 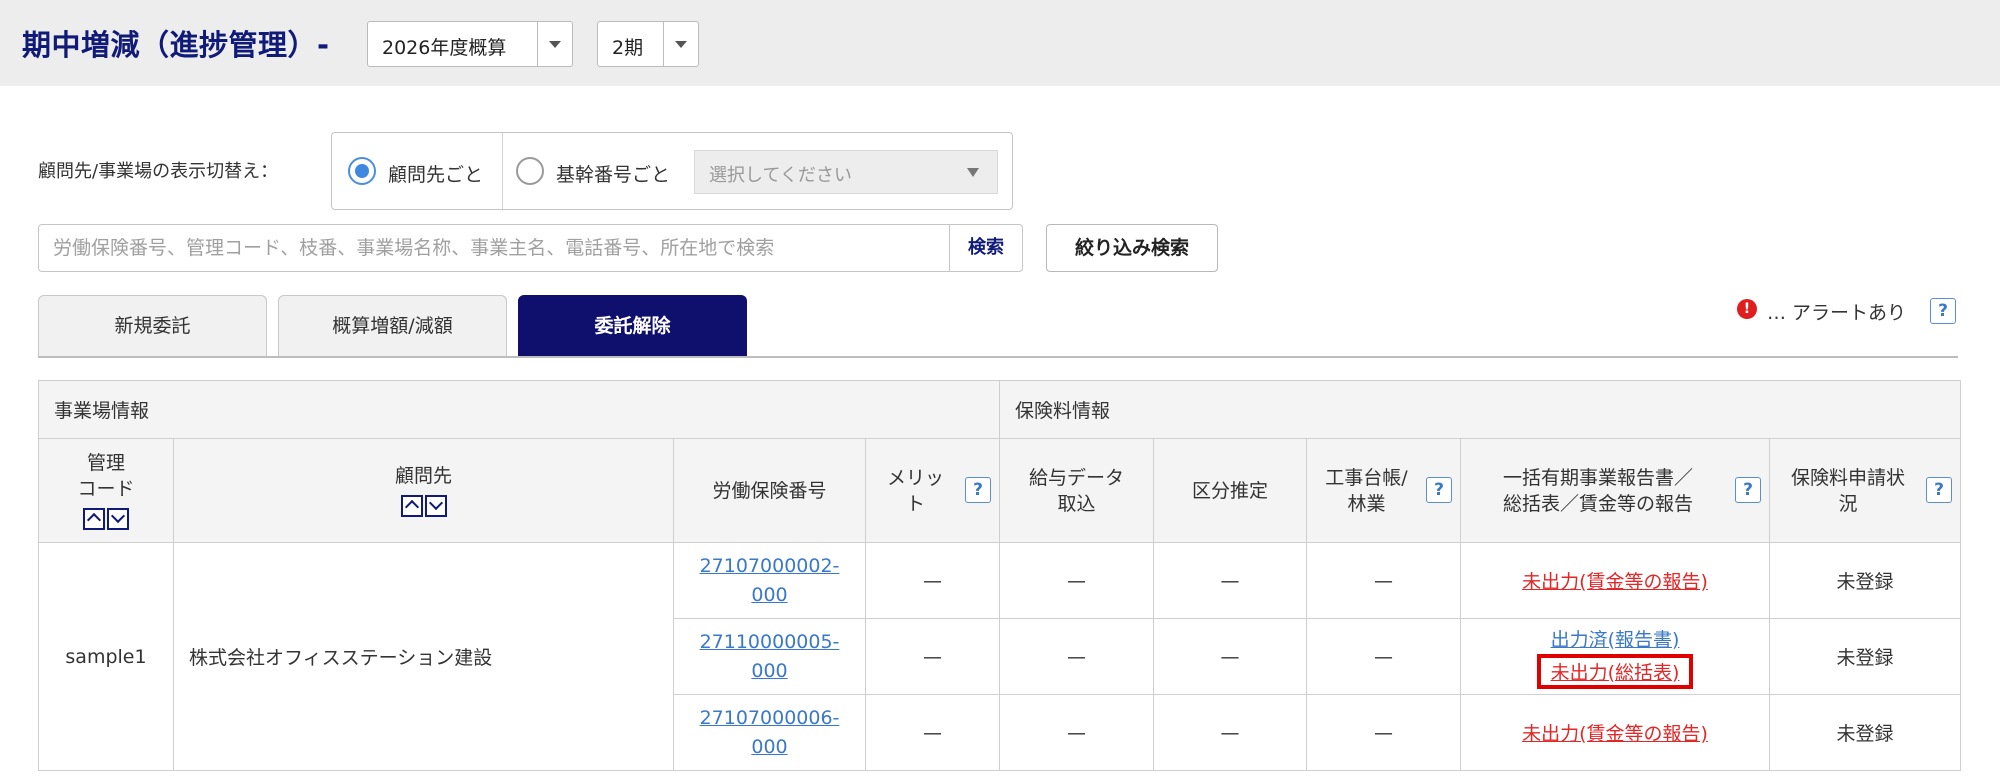 I want to click on highlight-box: 未出力(総括表), so click(x=1615, y=671).